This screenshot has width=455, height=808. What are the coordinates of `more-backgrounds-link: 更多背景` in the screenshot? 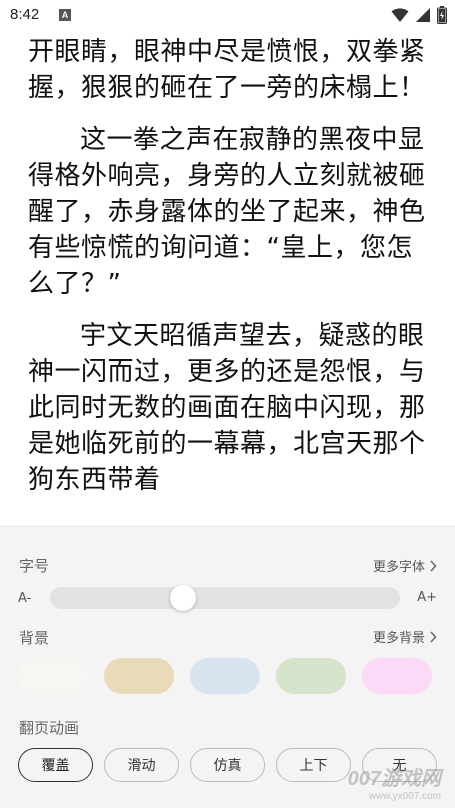 It's located at (405, 636).